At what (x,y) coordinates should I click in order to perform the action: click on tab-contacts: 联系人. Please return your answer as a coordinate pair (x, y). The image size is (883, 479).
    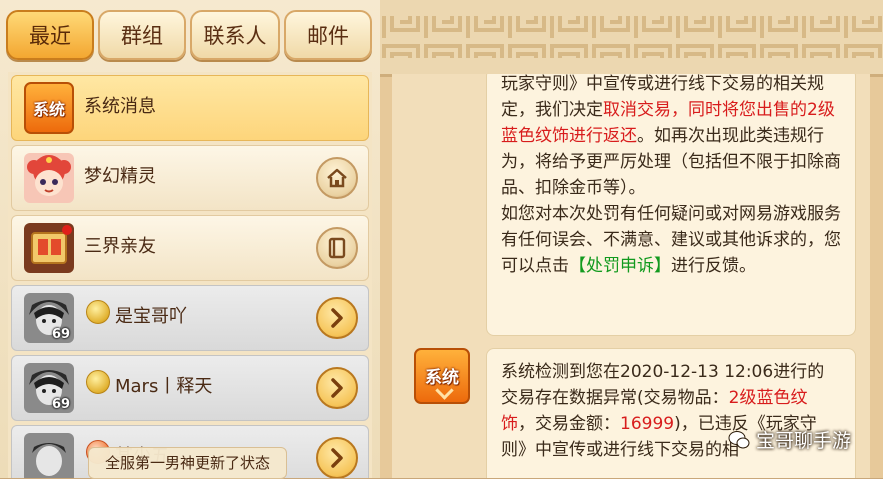
    Looking at the image, I should click on (235, 35).